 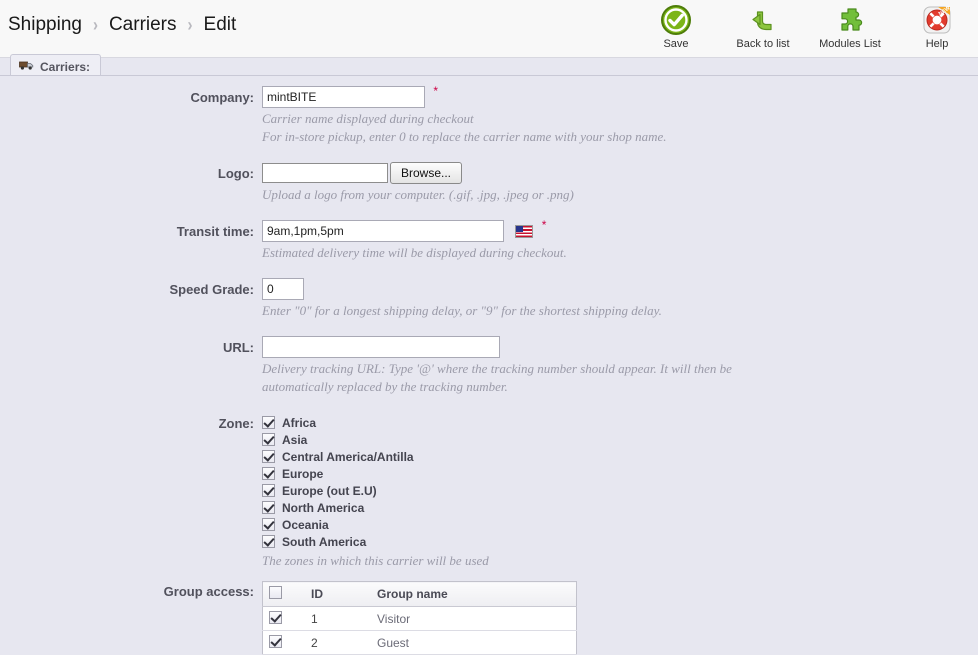 I want to click on back-to-list-button: Back to list, so click(x=763, y=27).